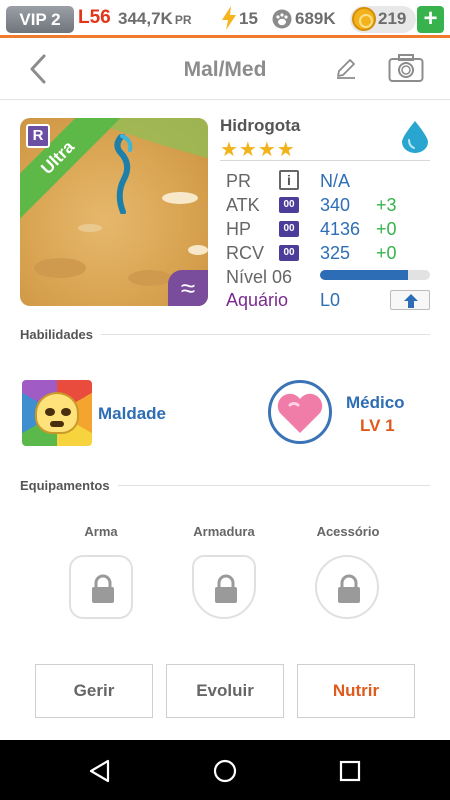 The height and width of the screenshot is (800, 450). What do you see at coordinates (94, 691) in the screenshot?
I see `manage-button: Gerir` at bounding box center [94, 691].